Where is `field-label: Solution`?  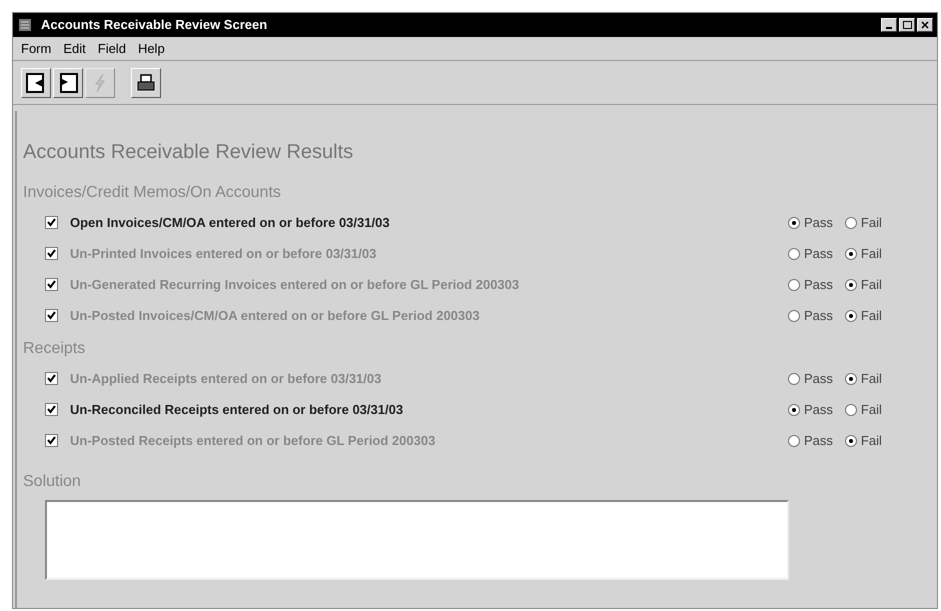 field-label: Solution is located at coordinates (52, 482).